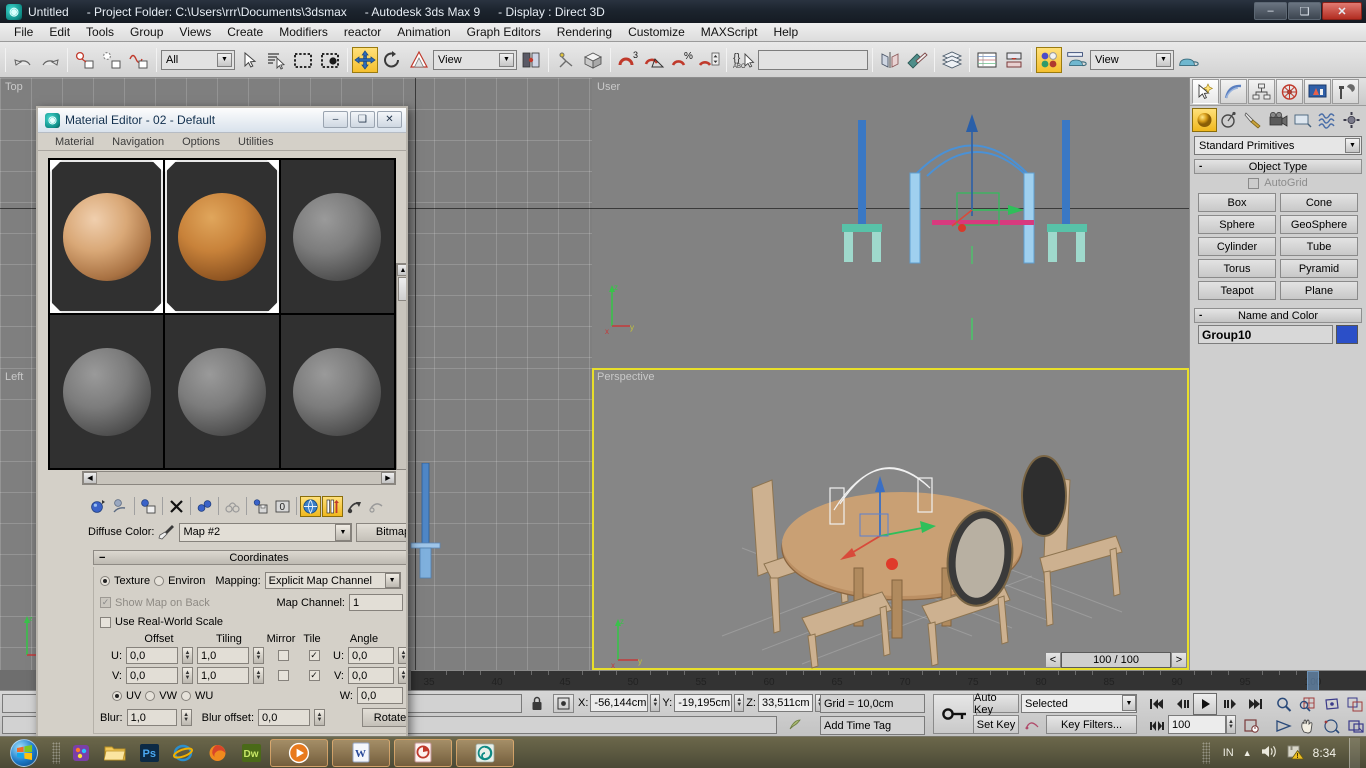  Describe the element at coordinates (152, 655) in the screenshot. I see `offset-u-field: 0,0` at that location.